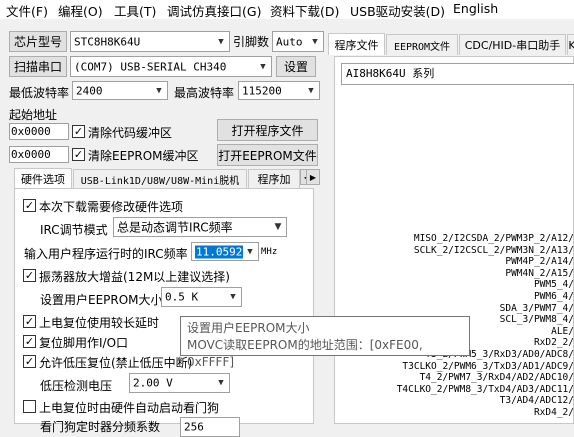 This screenshot has width=574, height=437. I want to click on scan-port-button: 扫描串口, so click(38, 66).